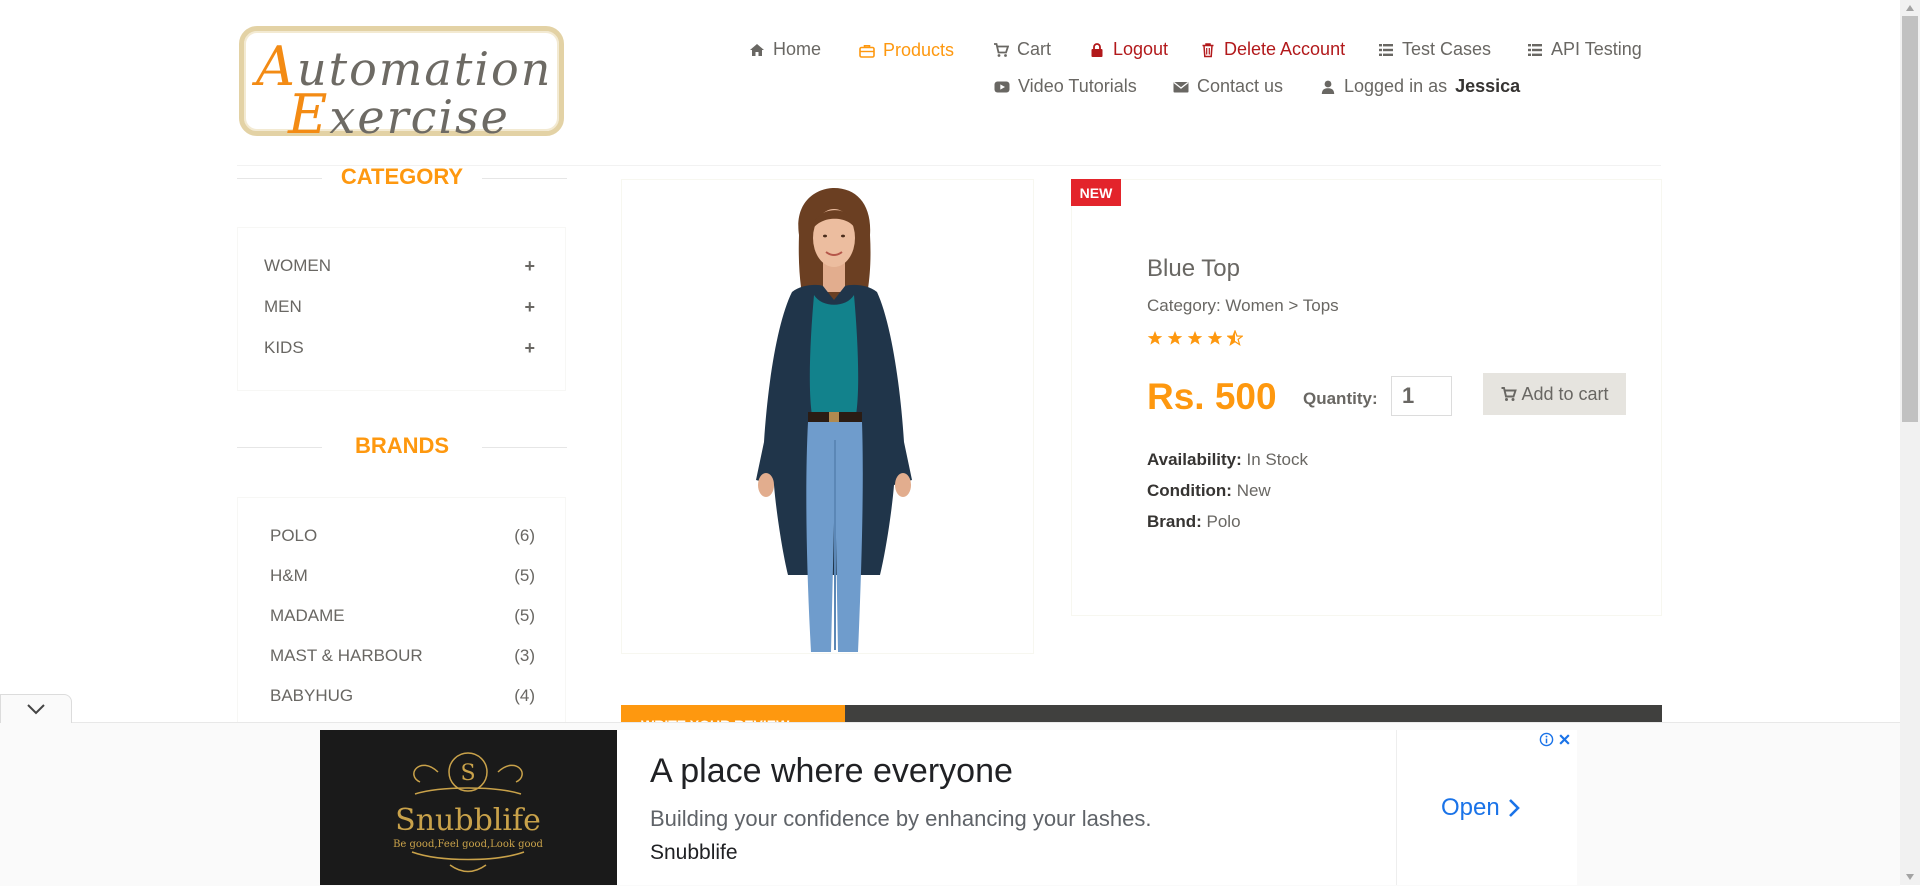  I want to click on ad-logo-image: S Snubblife Be good,Feel good,Look good, so click(468, 807).